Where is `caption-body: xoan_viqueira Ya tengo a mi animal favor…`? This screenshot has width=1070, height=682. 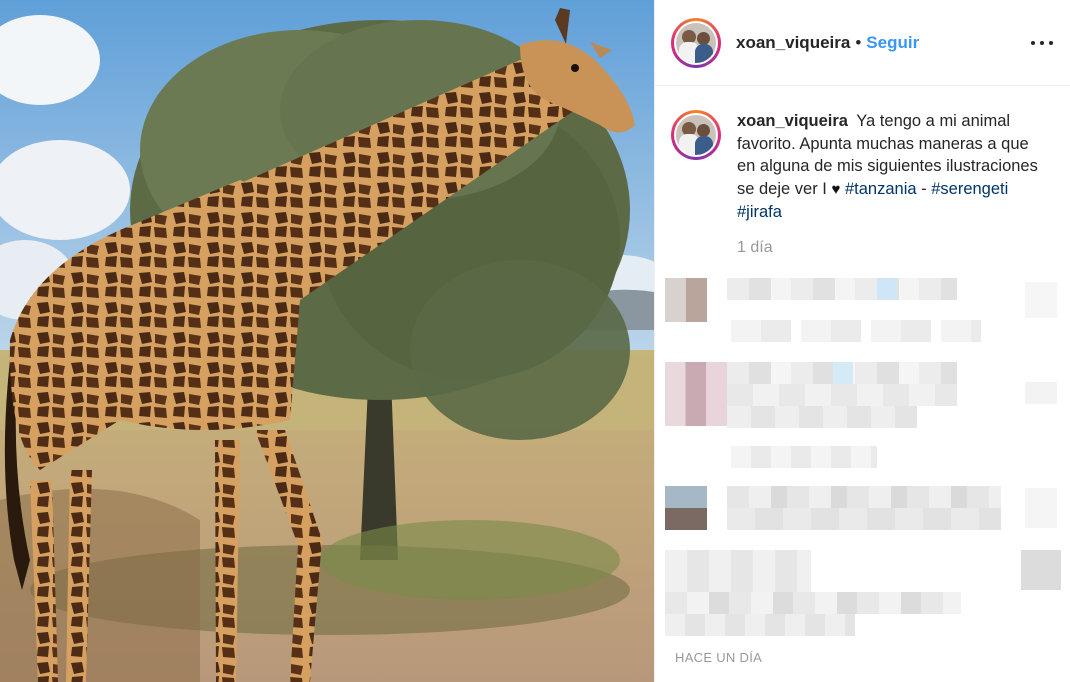
caption-body: xoan_viqueira Ya tengo a mi animal favor… is located at coordinates (892, 183).